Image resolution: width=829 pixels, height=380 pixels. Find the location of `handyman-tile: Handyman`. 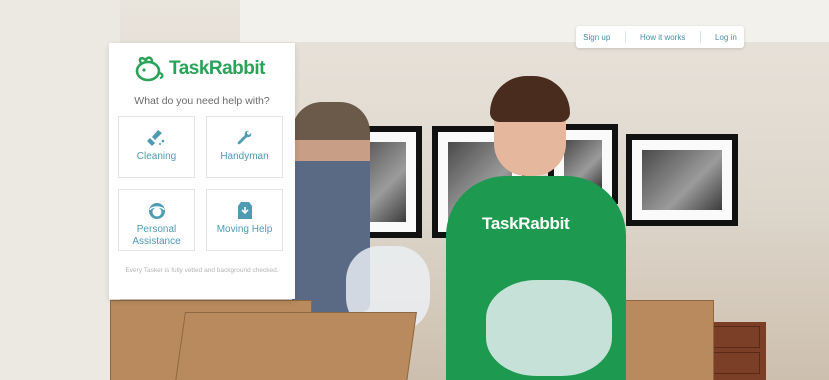

handyman-tile: Handyman is located at coordinates (244, 147).